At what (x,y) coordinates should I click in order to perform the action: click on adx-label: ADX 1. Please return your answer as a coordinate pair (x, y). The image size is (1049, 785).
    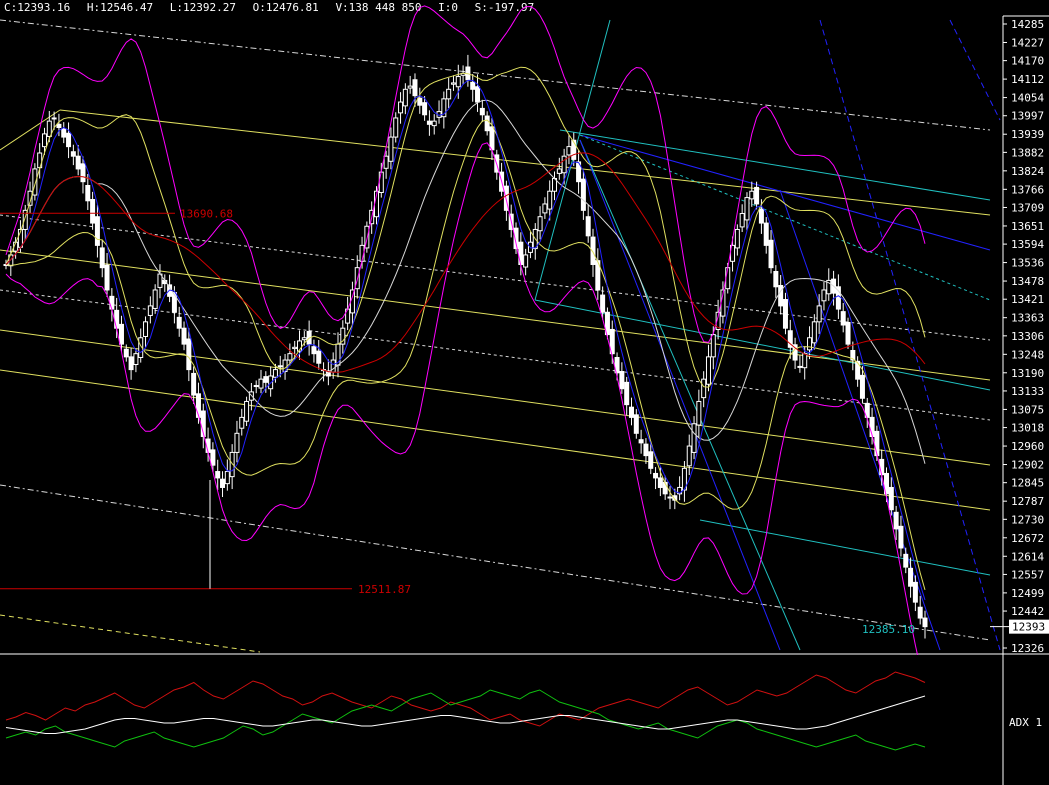
    Looking at the image, I should click on (1025, 722).